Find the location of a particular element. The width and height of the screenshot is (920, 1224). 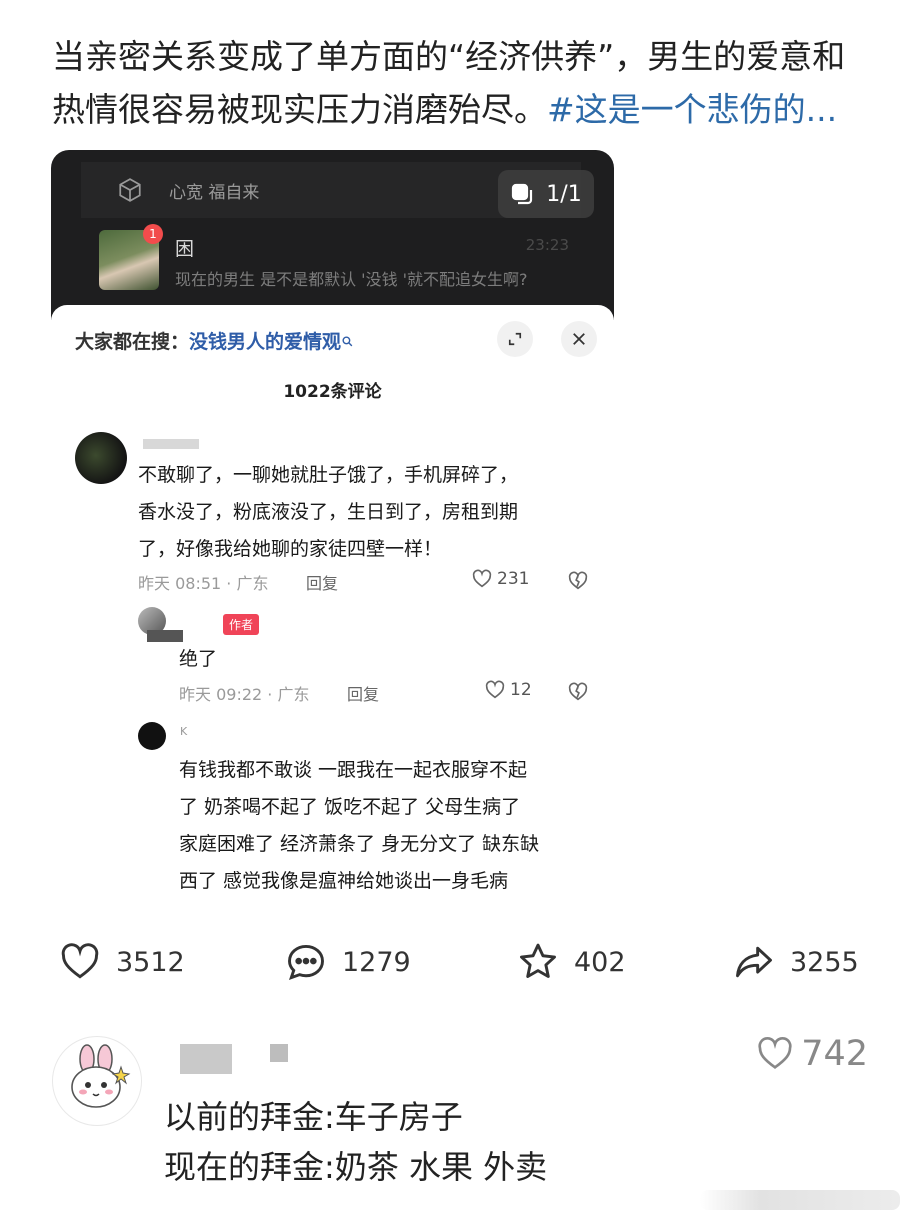

comment-line: 了，好像我给她聊的家徒四壁一样！ is located at coordinates (290, 549).